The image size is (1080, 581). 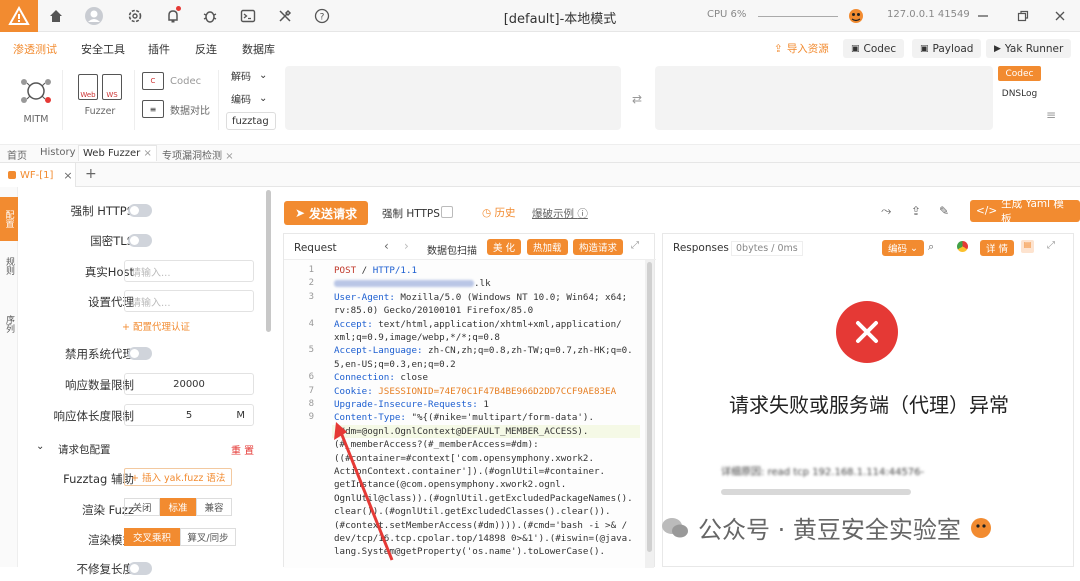 I want to click on editor-scrollbar, so click(x=649, y=414).